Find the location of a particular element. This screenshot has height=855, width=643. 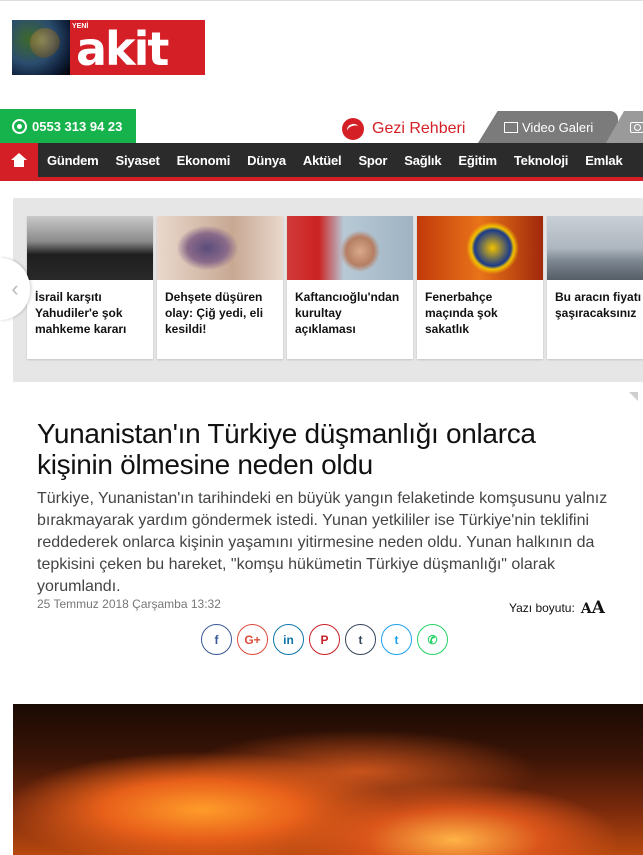

nav-item-aktuel: Aktüel is located at coordinates (322, 160).